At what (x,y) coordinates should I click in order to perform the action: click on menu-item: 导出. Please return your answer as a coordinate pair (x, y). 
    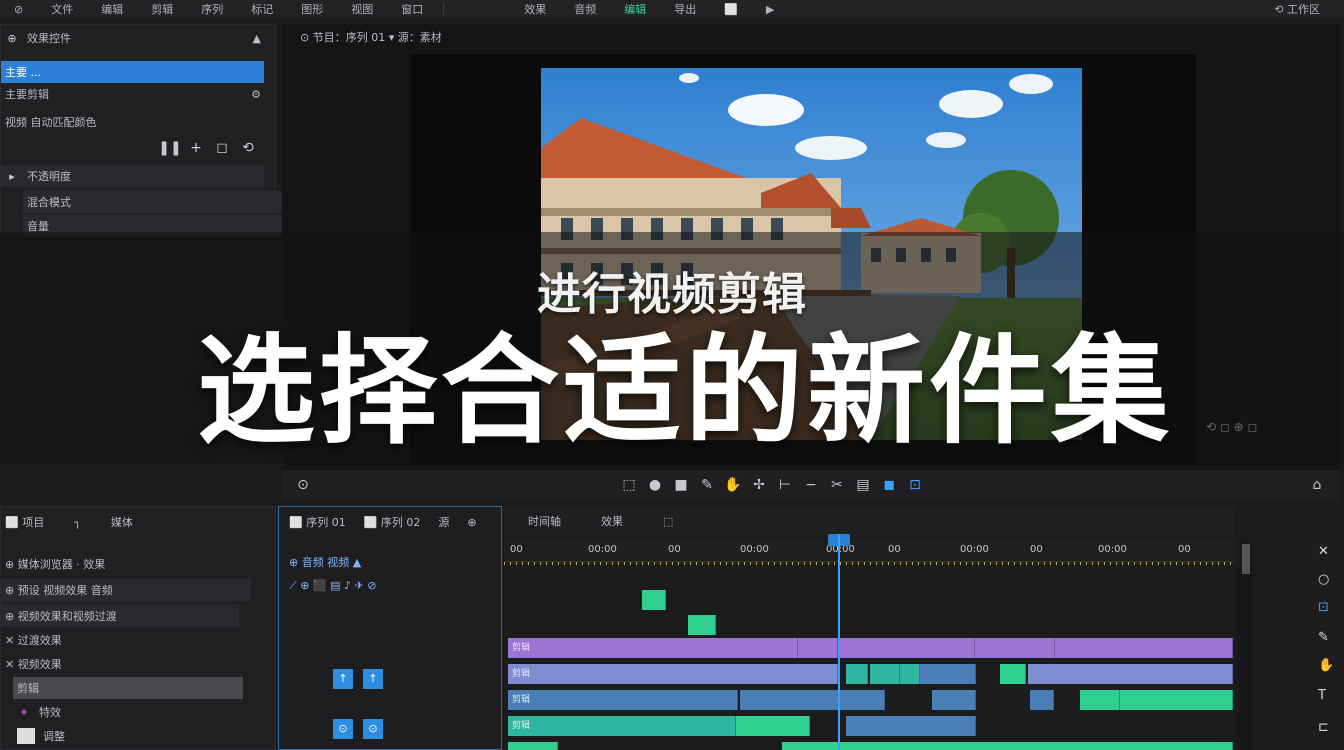
    Looking at the image, I should click on (685, 9).